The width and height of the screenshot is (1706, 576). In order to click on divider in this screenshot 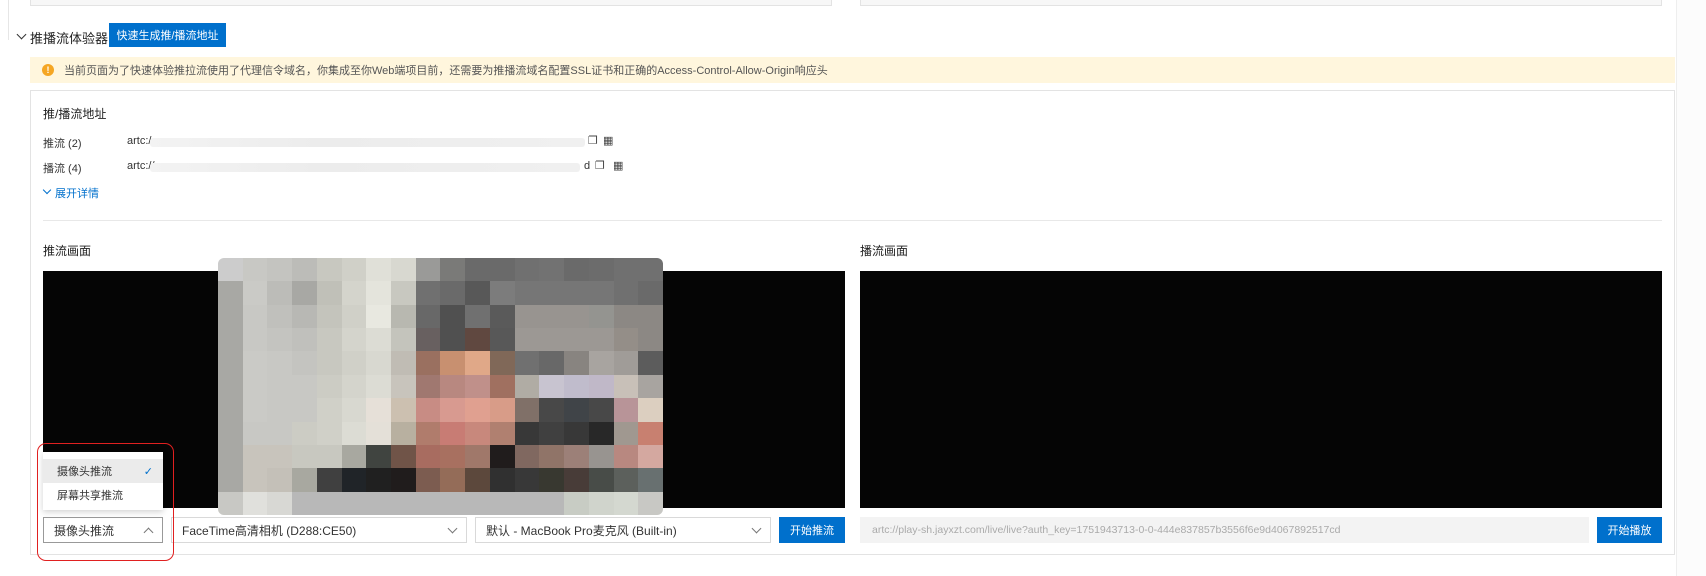, I will do `click(852, 220)`.